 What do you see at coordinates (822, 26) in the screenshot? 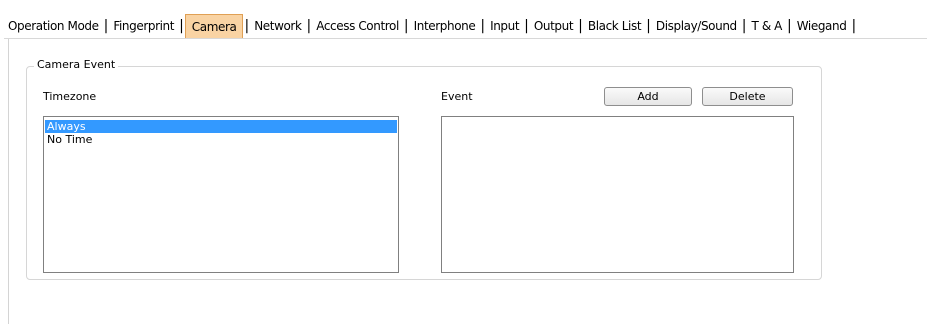
I see `tab-wiegand: Wiegand` at bounding box center [822, 26].